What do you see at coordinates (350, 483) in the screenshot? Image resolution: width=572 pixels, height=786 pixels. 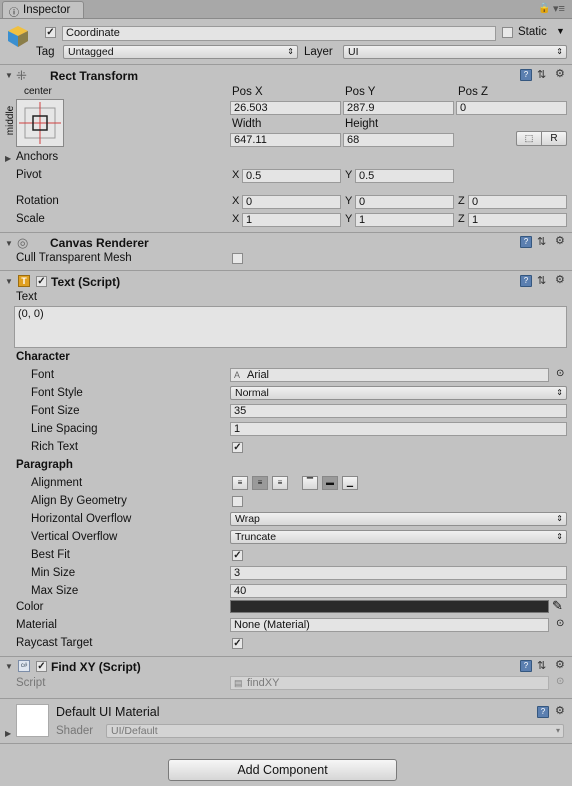 I see `align-bottom-button: ▁` at bounding box center [350, 483].